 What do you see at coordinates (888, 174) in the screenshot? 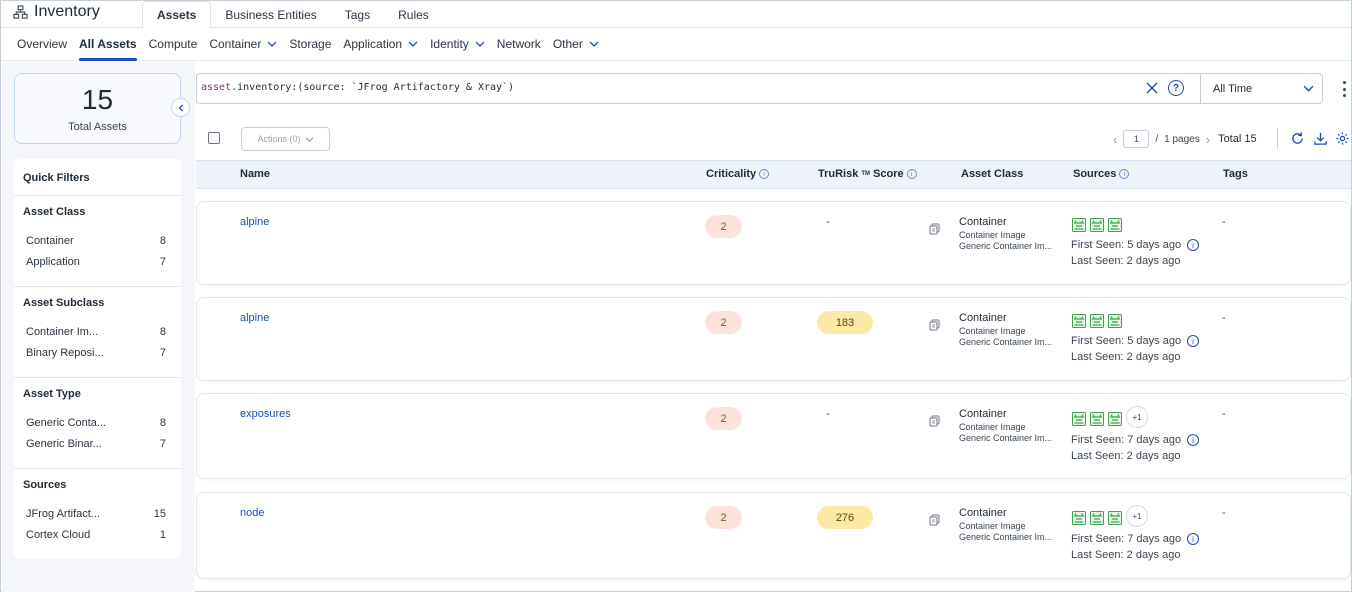
I see `column-label: Score` at bounding box center [888, 174].